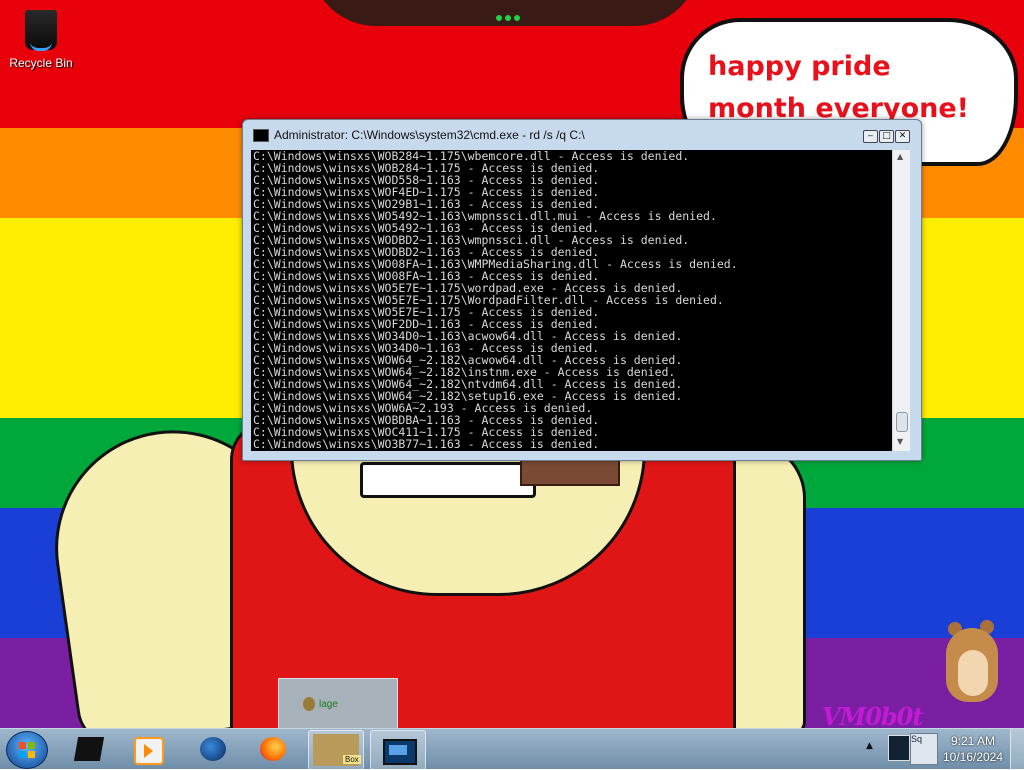 Image resolution: width=1024 pixels, height=770 pixels. What do you see at coordinates (870, 136) in the screenshot?
I see `minimize-button: ‒` at bounding box center [870, 136].